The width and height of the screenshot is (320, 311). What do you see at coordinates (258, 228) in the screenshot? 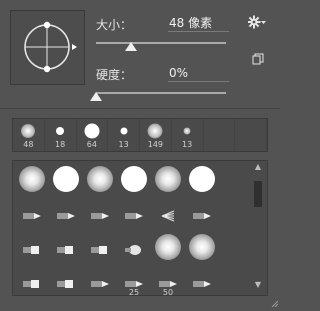
I see `presets-scrollbar: ▲ ▼` at bounding box center [258, 228].